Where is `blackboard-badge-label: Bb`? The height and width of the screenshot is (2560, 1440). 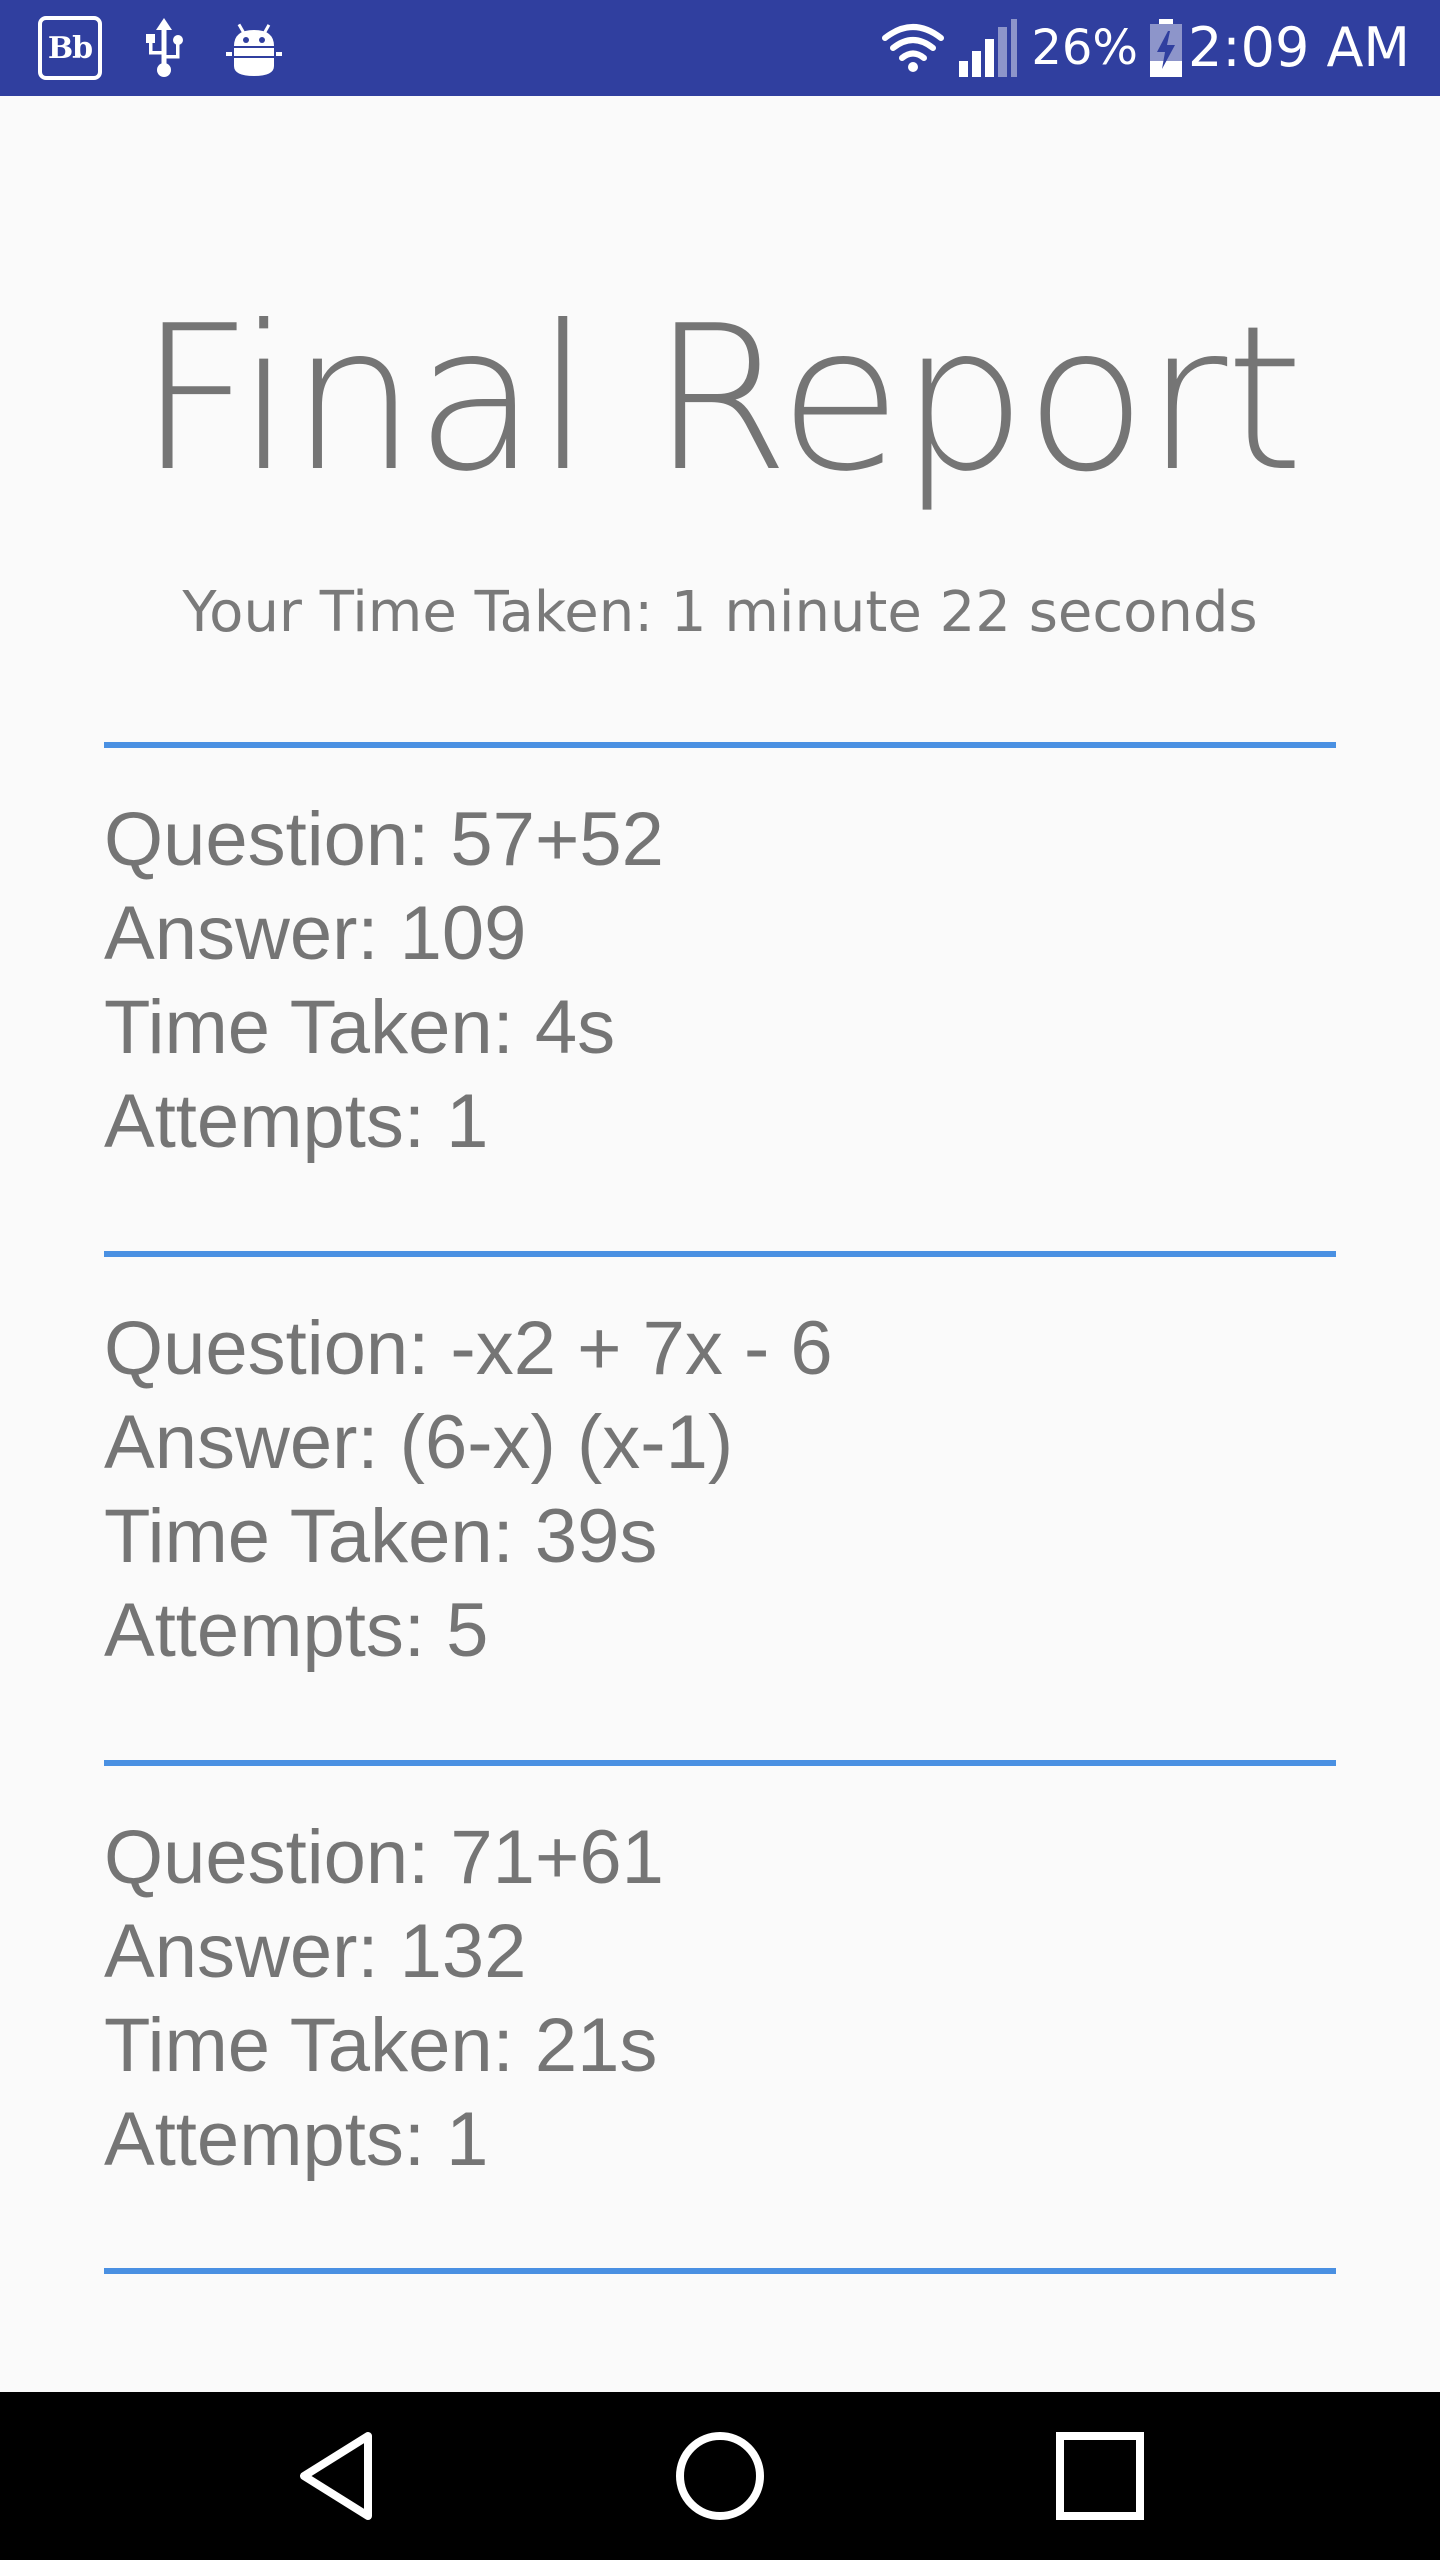
blackboard-badge-label: Bb is located at coordinates (70, 48).